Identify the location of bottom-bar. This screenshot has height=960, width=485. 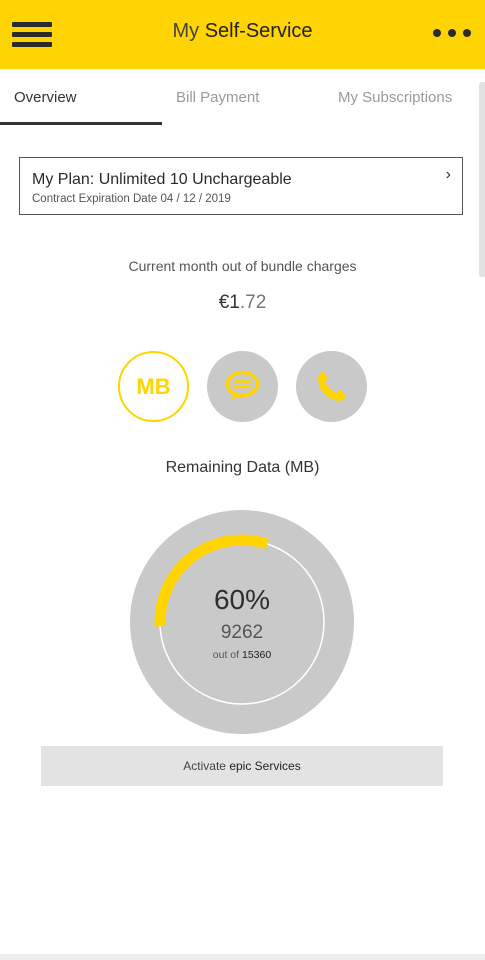
(242, 957).